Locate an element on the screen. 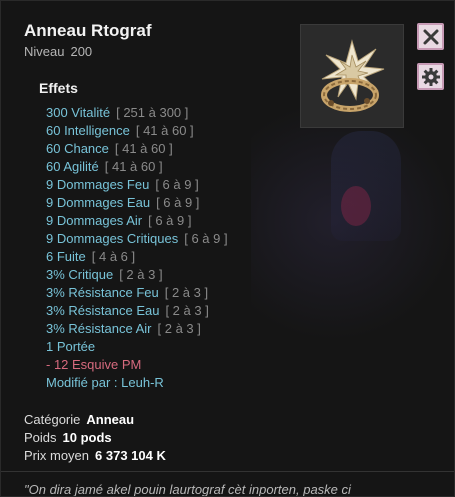 The image size is (455, 497). close-icon is located at coordinates (430, 36).